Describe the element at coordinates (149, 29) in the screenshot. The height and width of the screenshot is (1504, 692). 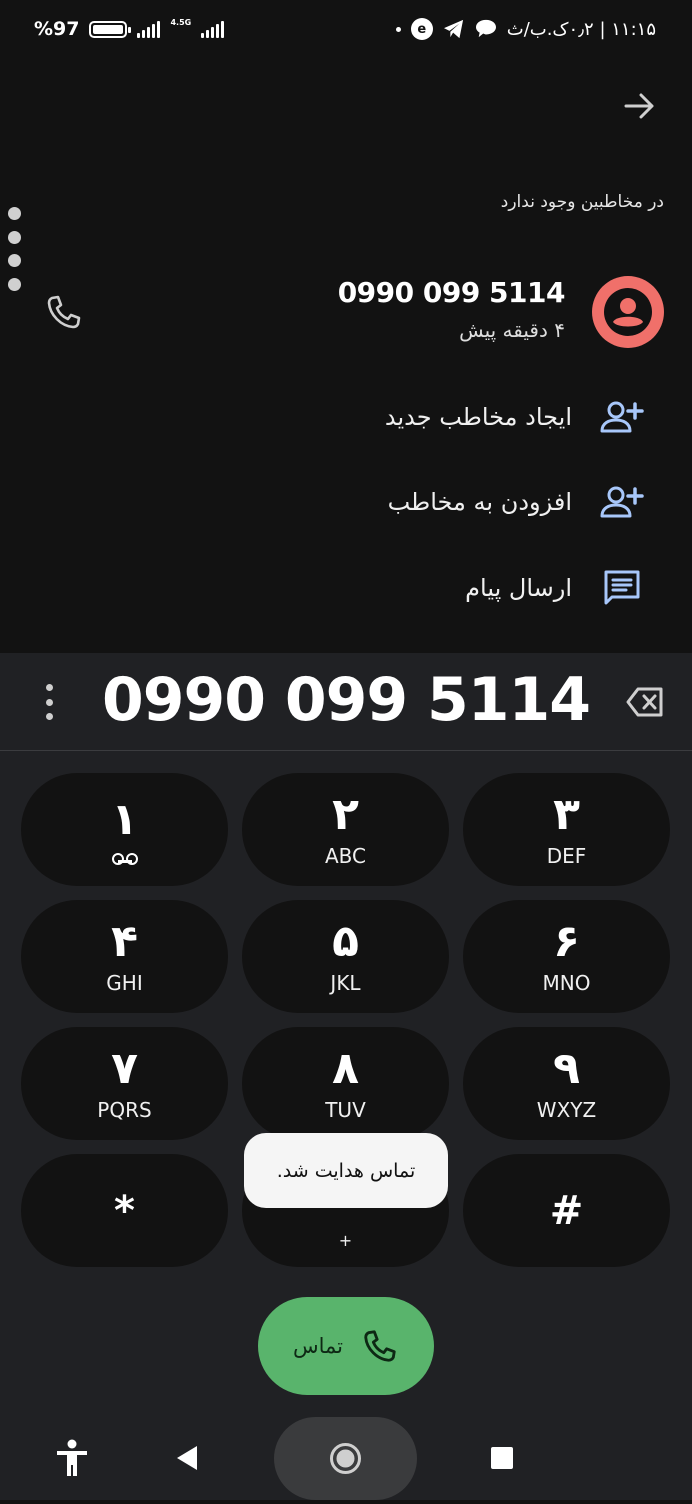
I see `signal-icon` at that location.